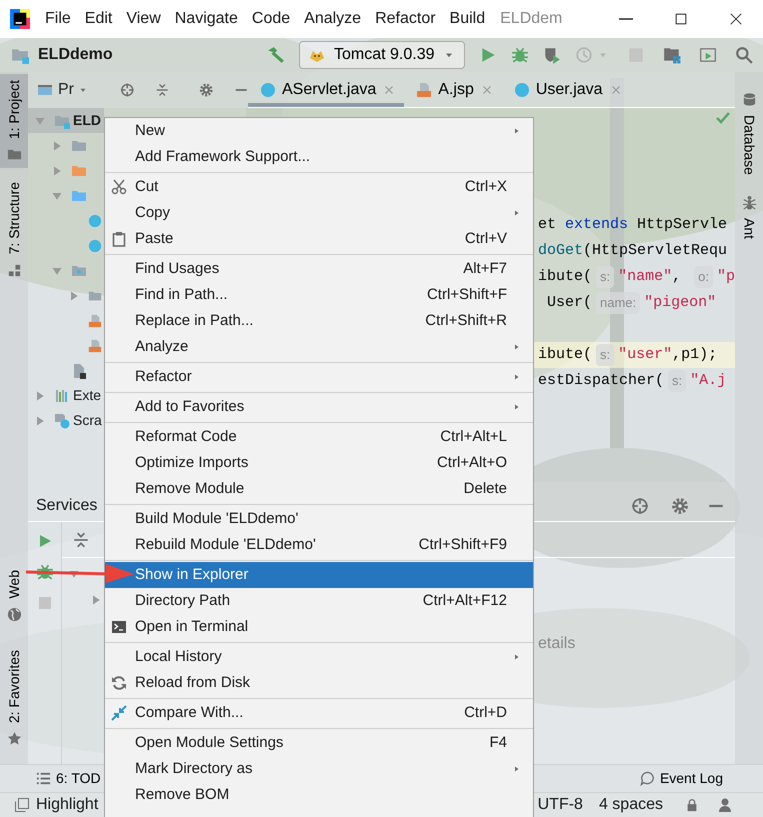  I want to click on menu-bar-item: Build, so click(467, 19).